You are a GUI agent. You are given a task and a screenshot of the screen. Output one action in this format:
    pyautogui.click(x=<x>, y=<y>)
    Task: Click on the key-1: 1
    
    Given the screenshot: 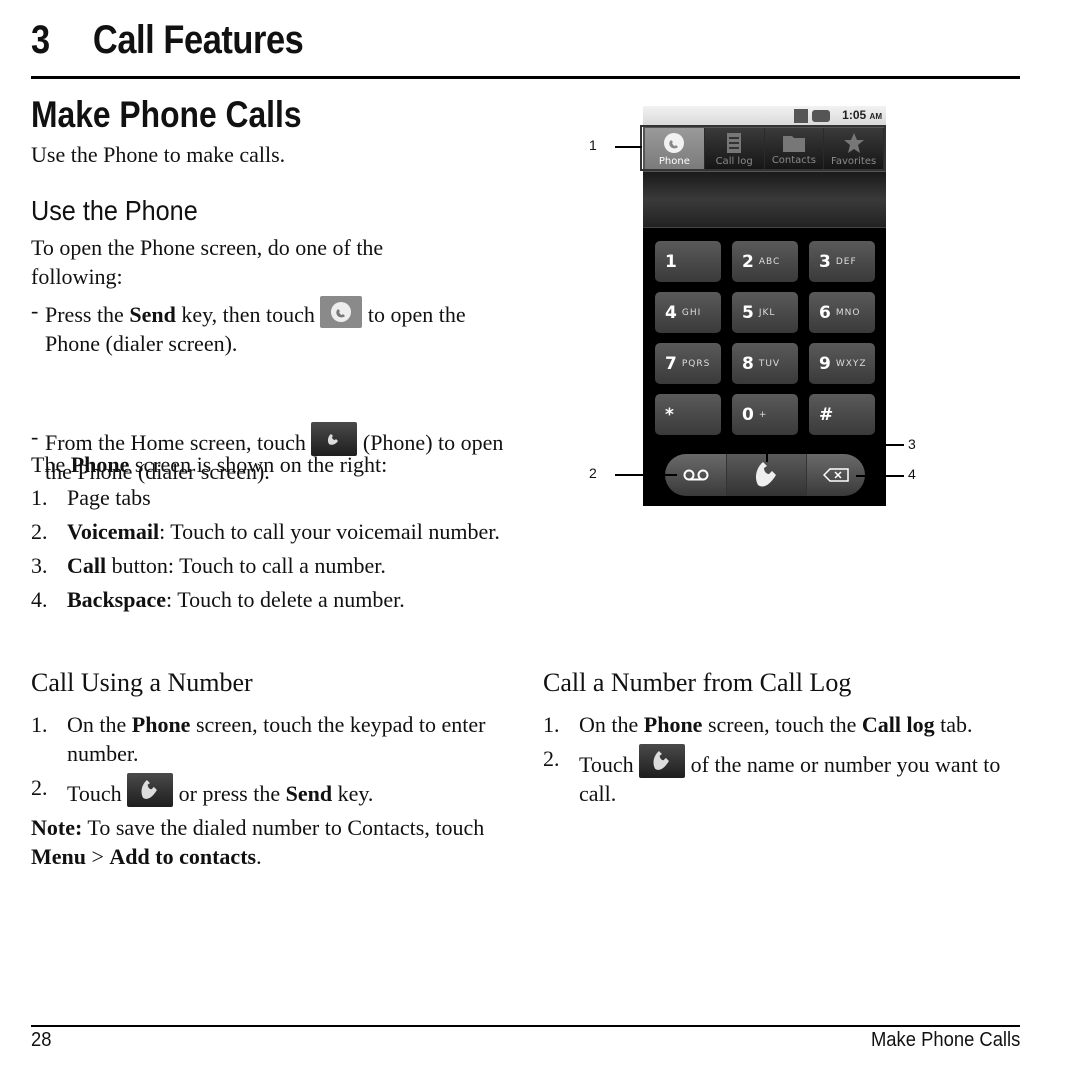 What is the action you would take?
    pyautogui.click(x=688, y=261)
    